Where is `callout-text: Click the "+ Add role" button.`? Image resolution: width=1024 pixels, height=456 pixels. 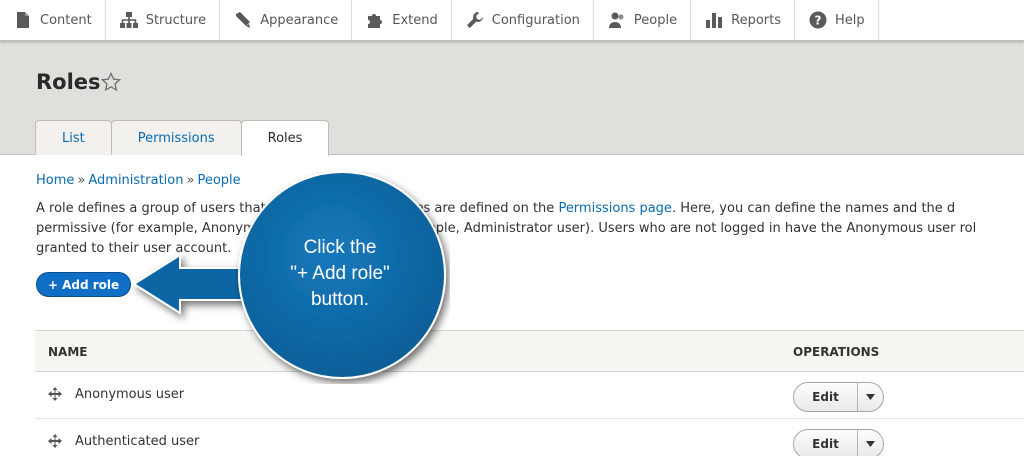 callout-text: Click the "+ Add role" button. is located at coordinates (340, 274).